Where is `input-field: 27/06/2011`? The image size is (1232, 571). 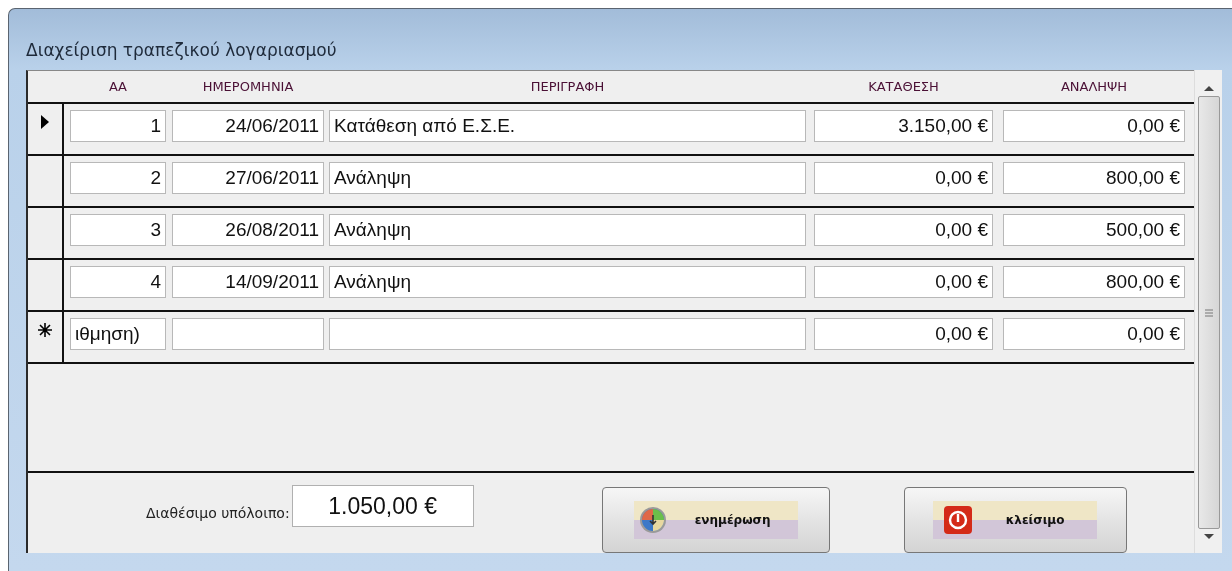
input-field: 27/06/2011 is located at coordinates (248, 178).